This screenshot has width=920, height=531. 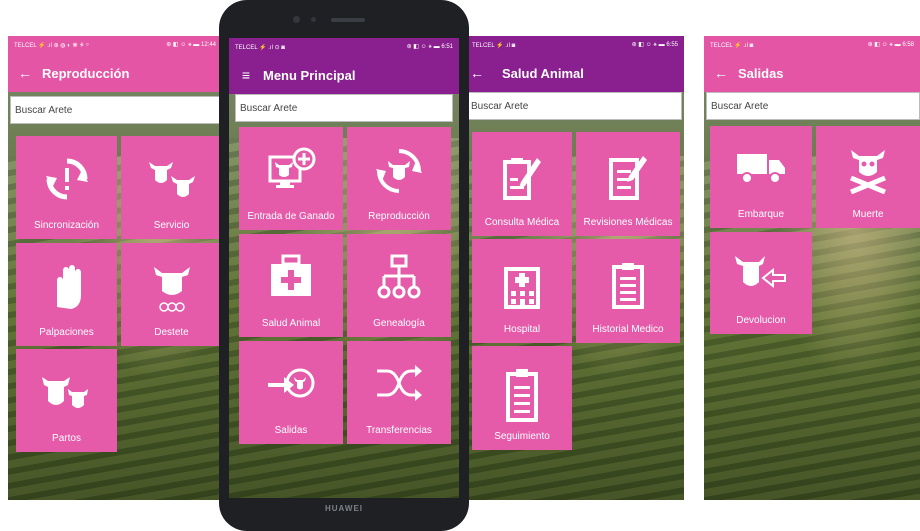 I want to click on tile-servicio: Servicio, so click(x=171, y=187).